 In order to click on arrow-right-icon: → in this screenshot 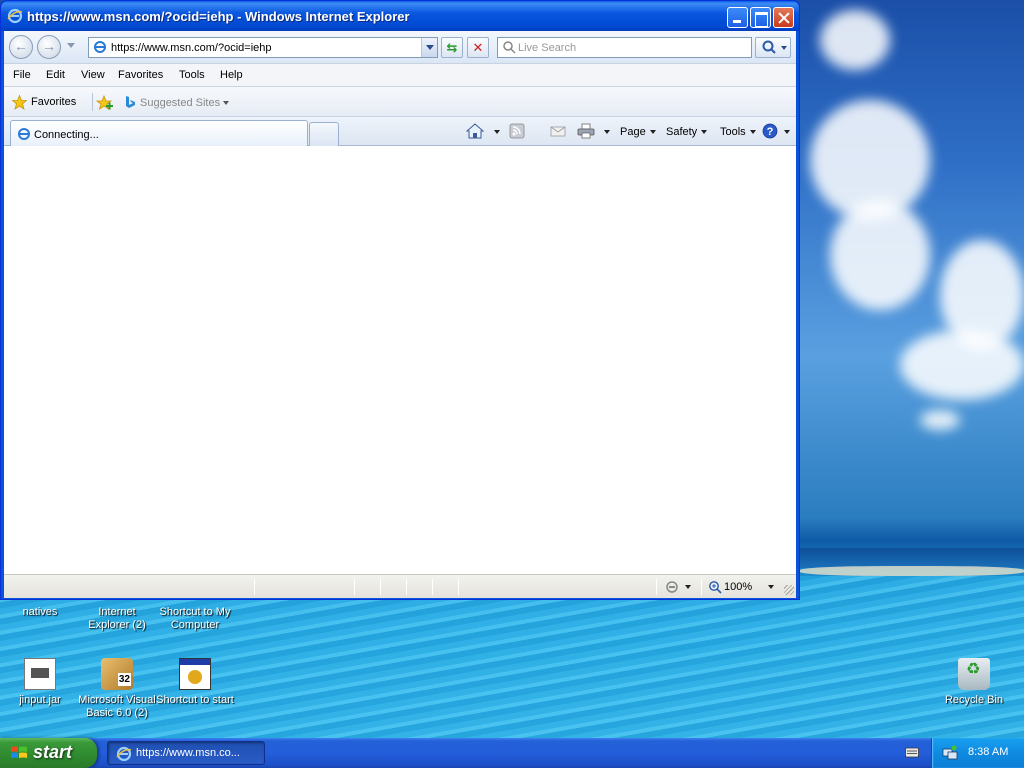, I will do `click(49, 46)`.